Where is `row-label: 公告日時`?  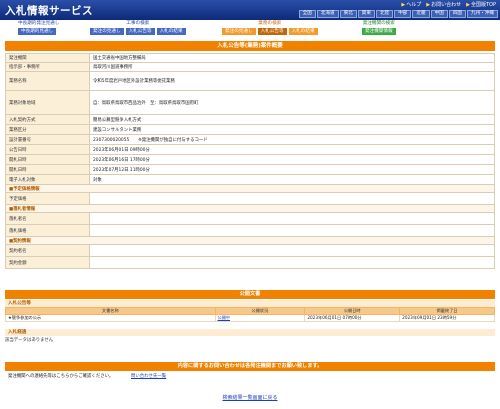
row-label: 公告日時 is located at coordinates (47, 149).